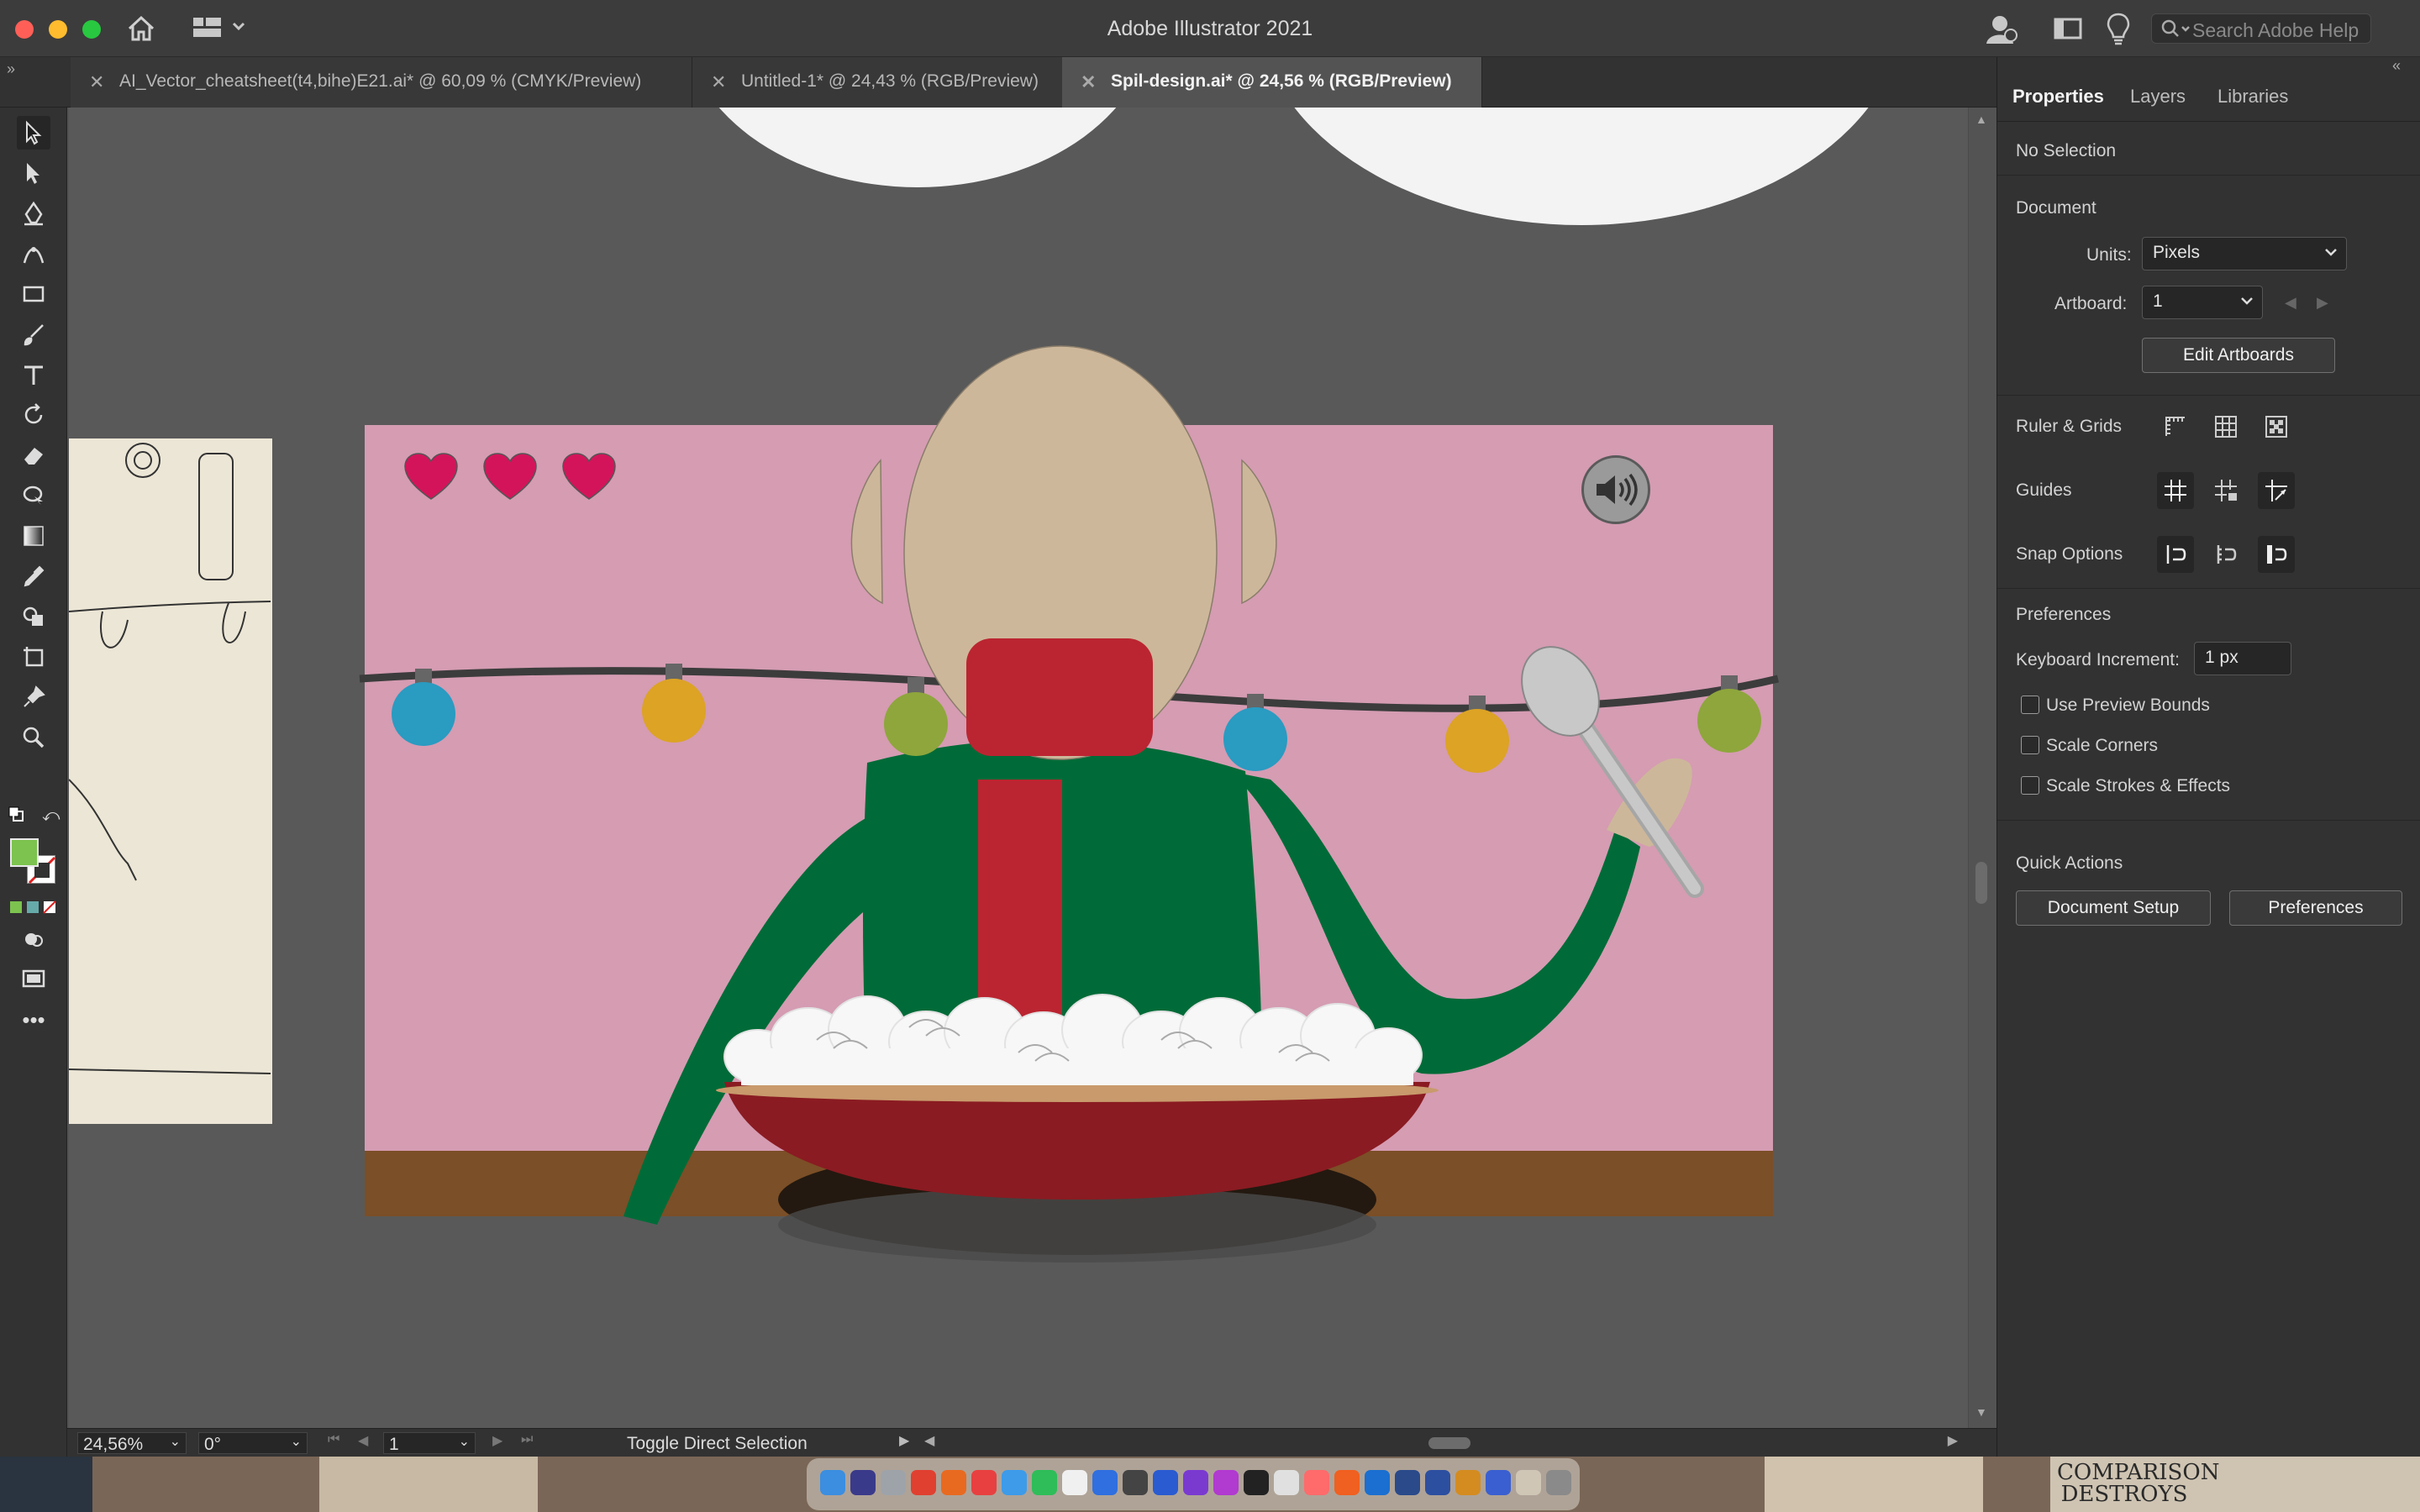 This screenshot has width=2420, height=1512. Describe the element at coordinates (1449, 1443) in the screenshot. I see `horizontal-scroll-thumb` at that location.